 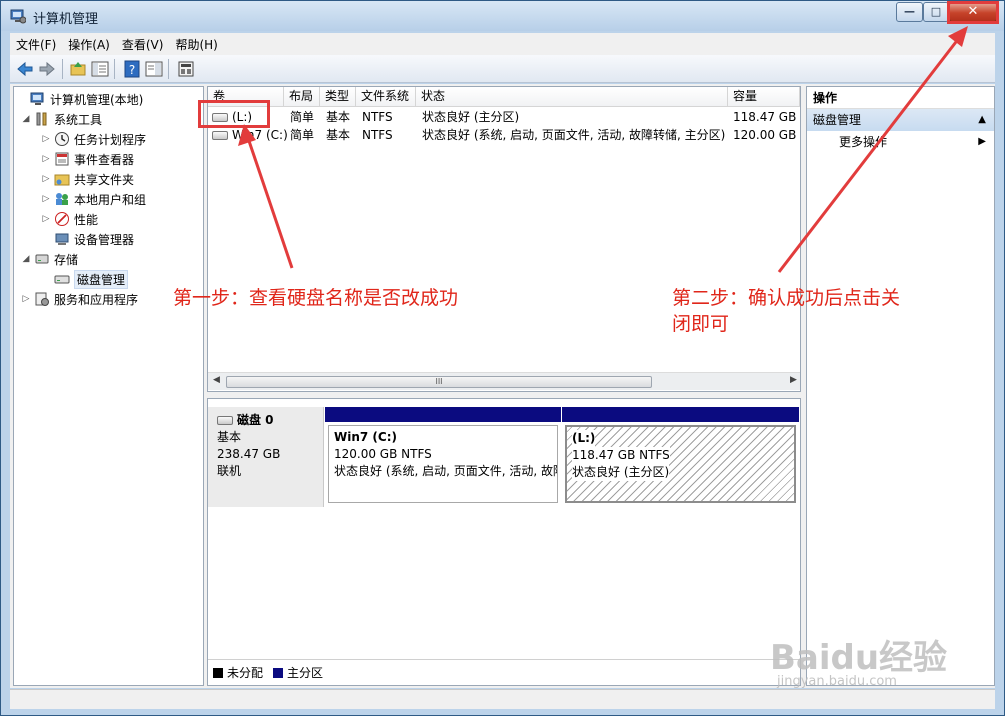 What do you see at coordinates (502, 44) in the screenshot?
I see `menu-bar: 文件(F) 操作(A) 查看(V) 帮助(H)` at bounding box center [502, 44].